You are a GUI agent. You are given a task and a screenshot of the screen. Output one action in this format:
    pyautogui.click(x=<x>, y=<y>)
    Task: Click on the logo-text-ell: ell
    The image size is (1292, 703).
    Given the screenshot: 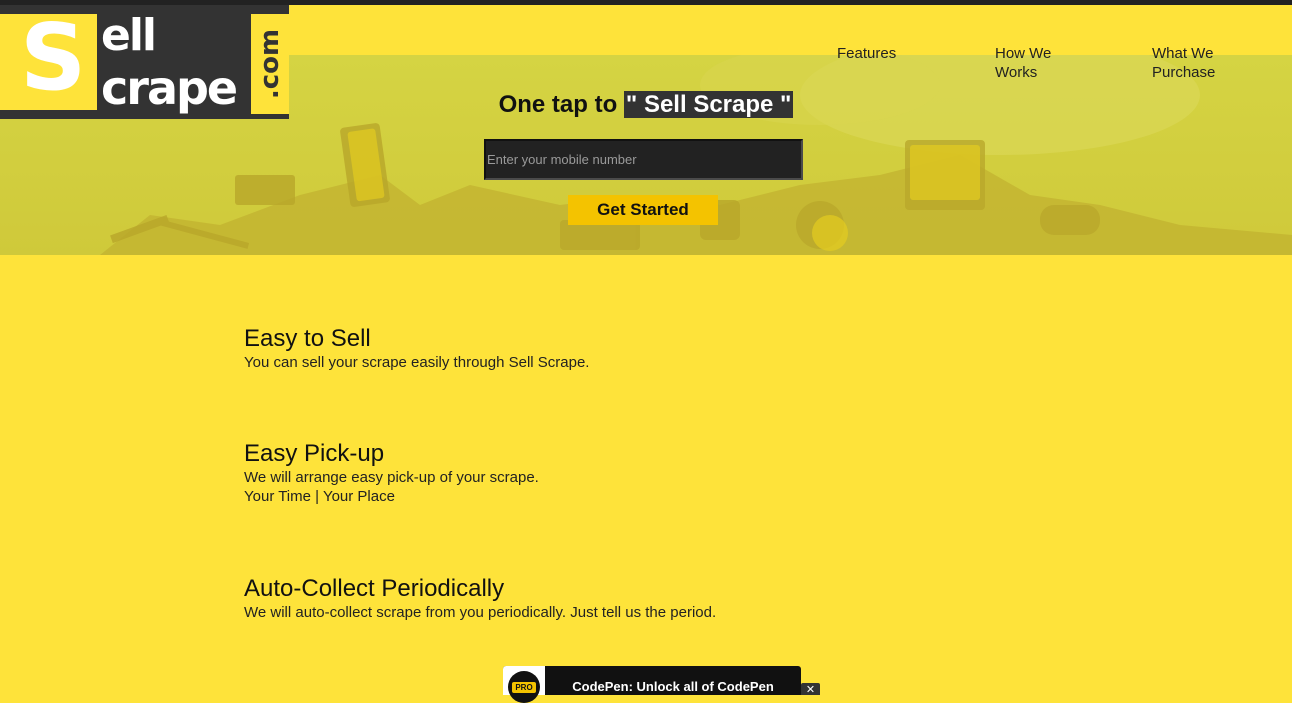 What is the action you would take?
    pyautogui.click(x=129, y=35)
    